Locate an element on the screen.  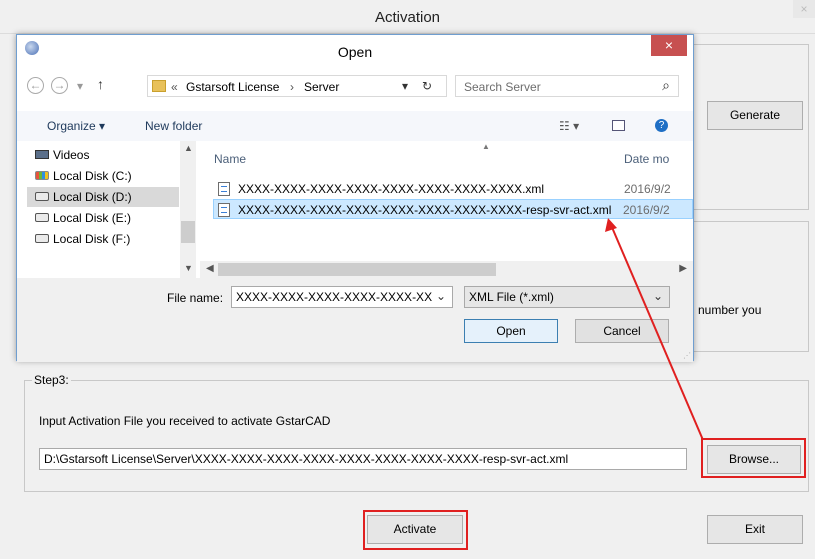
cancel-button: Cancel is located at coordinates (622, 331).